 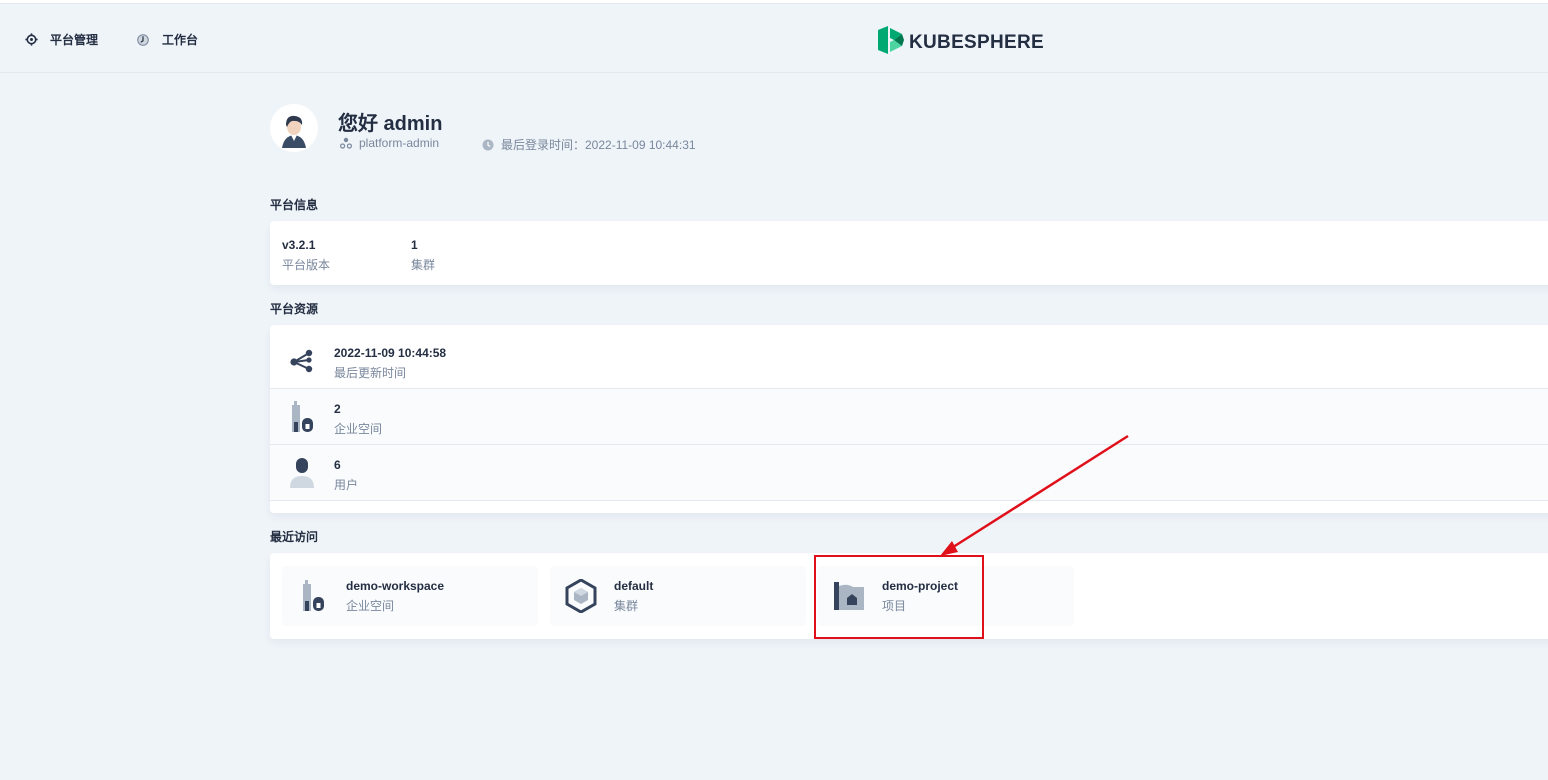 What do you see at coordinates (390, 124) in the screenshot?
I see `greeting: 您好 admin` at bounding box center [390, 124].